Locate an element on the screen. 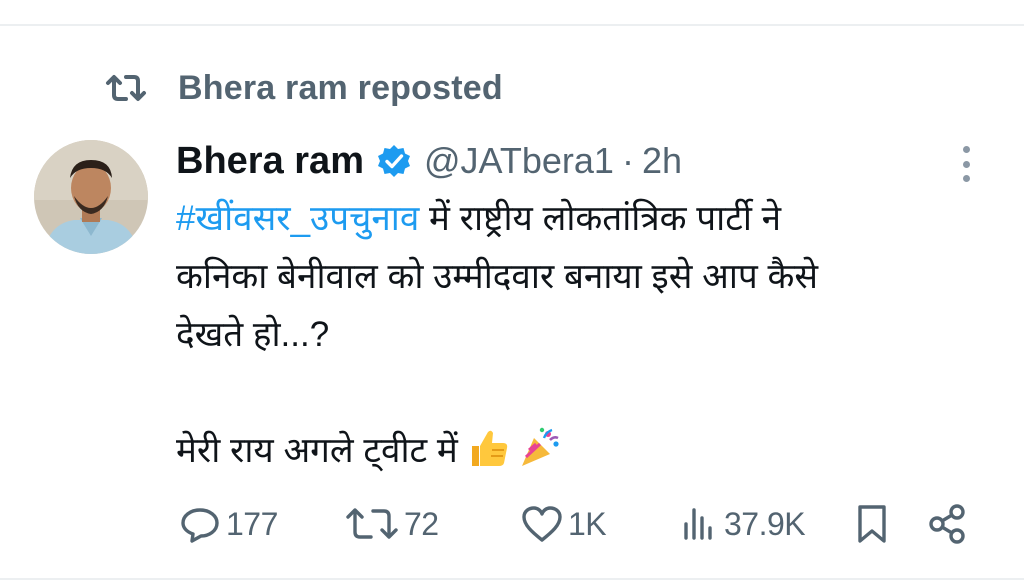 Image resolution: width=1024 pixels, height=584 pixels. hashtag-link: #खींवसर_उपचुनाव is located at coordinates (297, 218).